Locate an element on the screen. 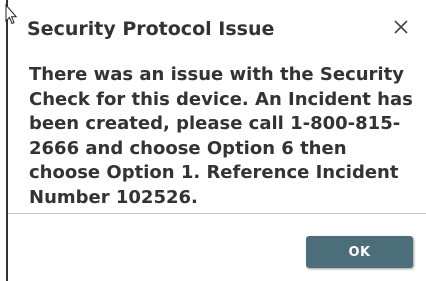 The height and width of the screenshot is (281, 426). footer-divider is located at coordinates (217, 213).